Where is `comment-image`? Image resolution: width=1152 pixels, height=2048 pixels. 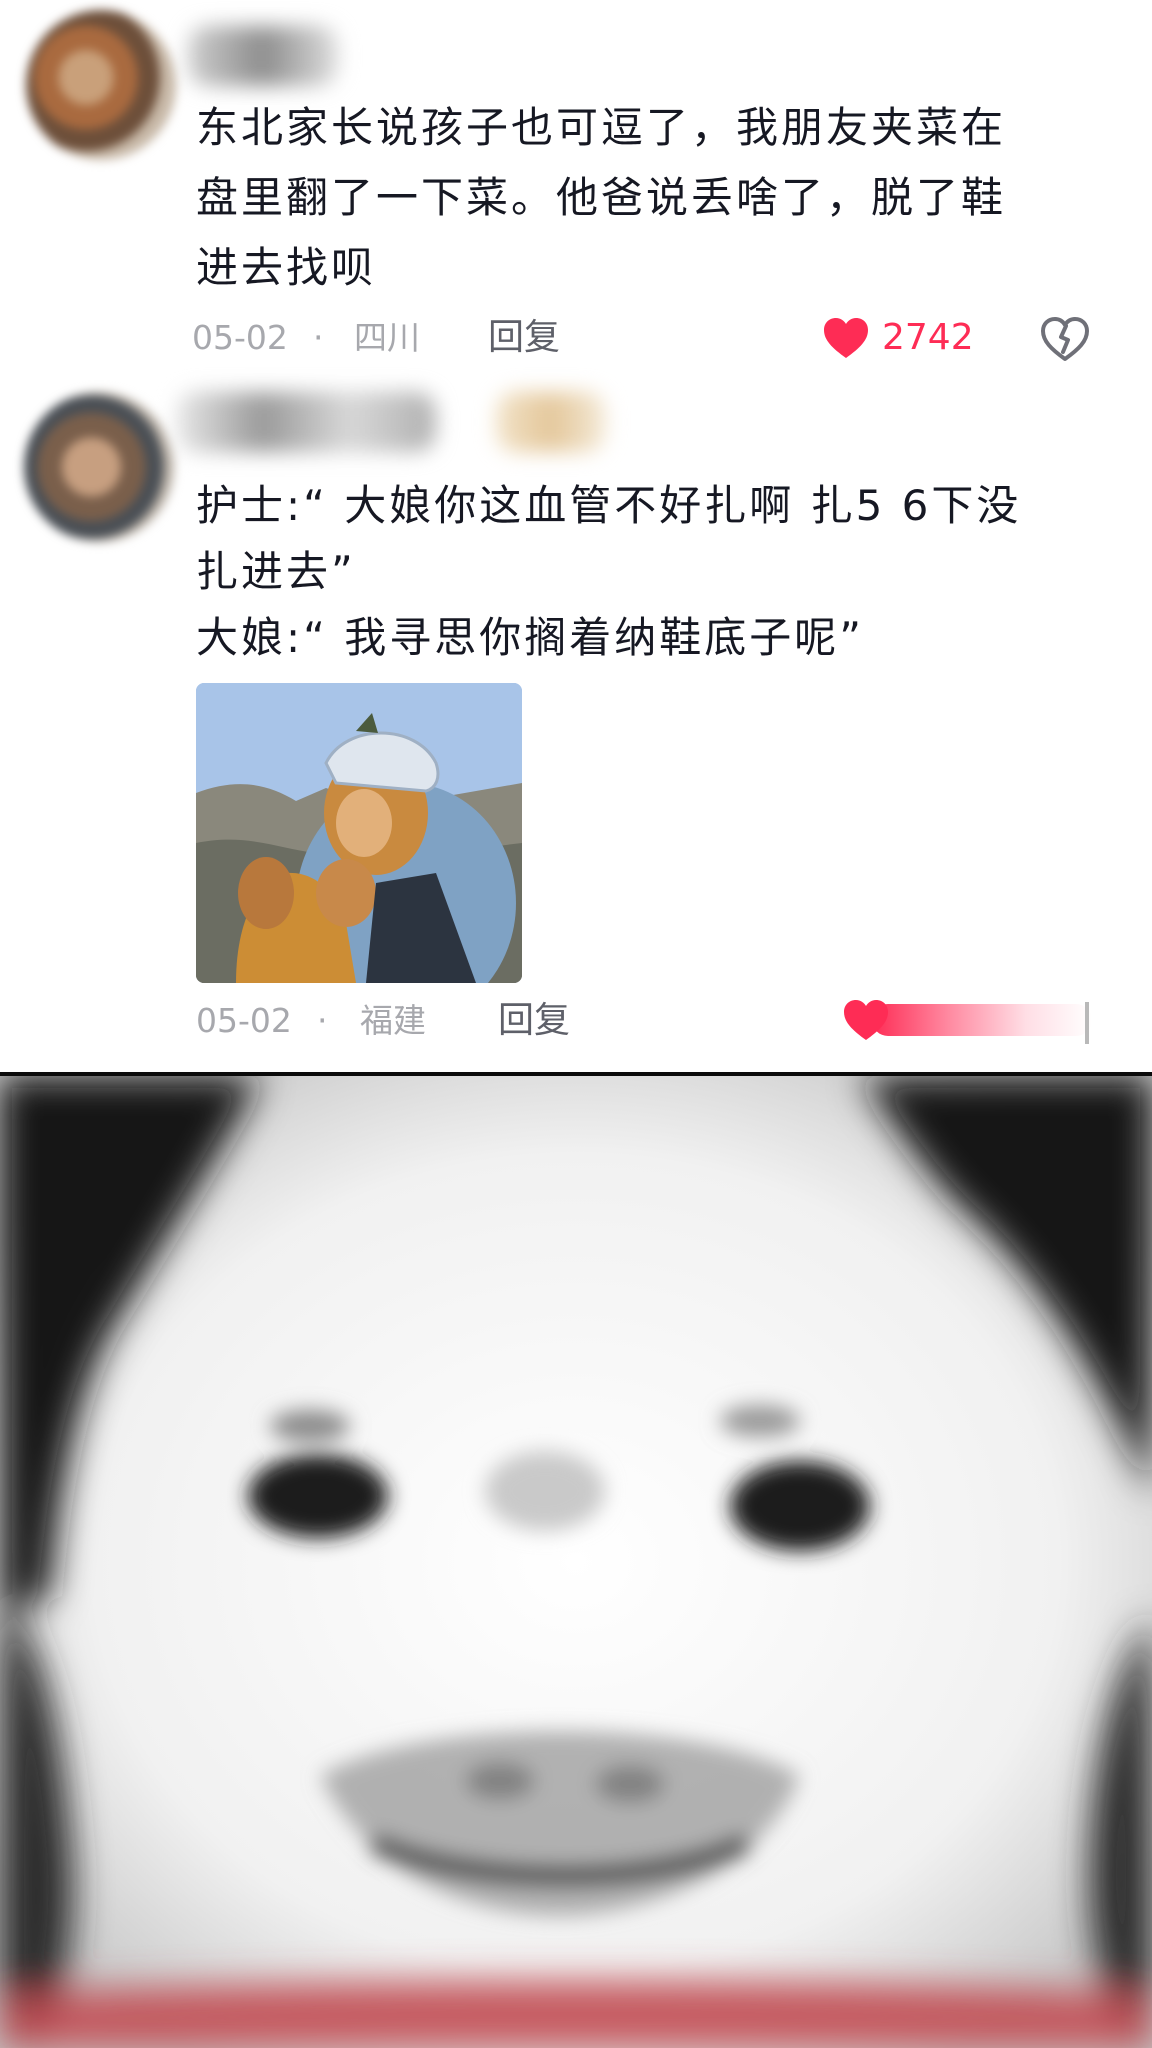
comment-image is located at coordinates (359, 833).